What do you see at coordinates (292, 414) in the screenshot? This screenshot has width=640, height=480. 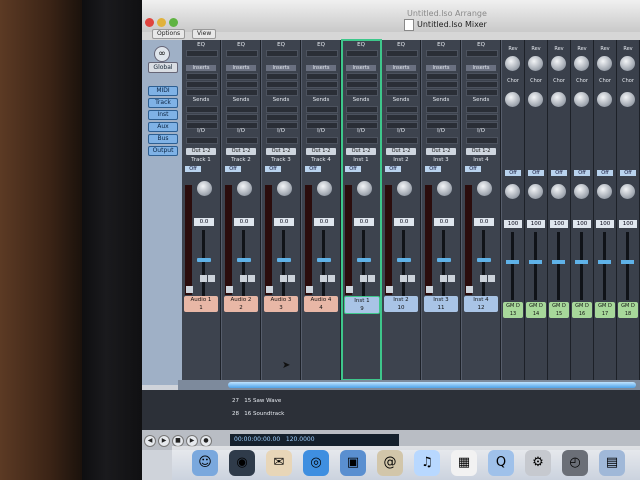 I see `arrange-row: 28 16 Soundtrack` at bounding box center [292, 414].